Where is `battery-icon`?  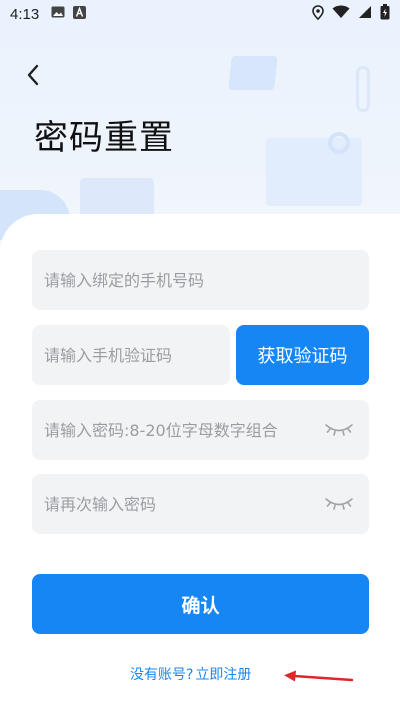
battery-icon is located at coordinates (385, 14).